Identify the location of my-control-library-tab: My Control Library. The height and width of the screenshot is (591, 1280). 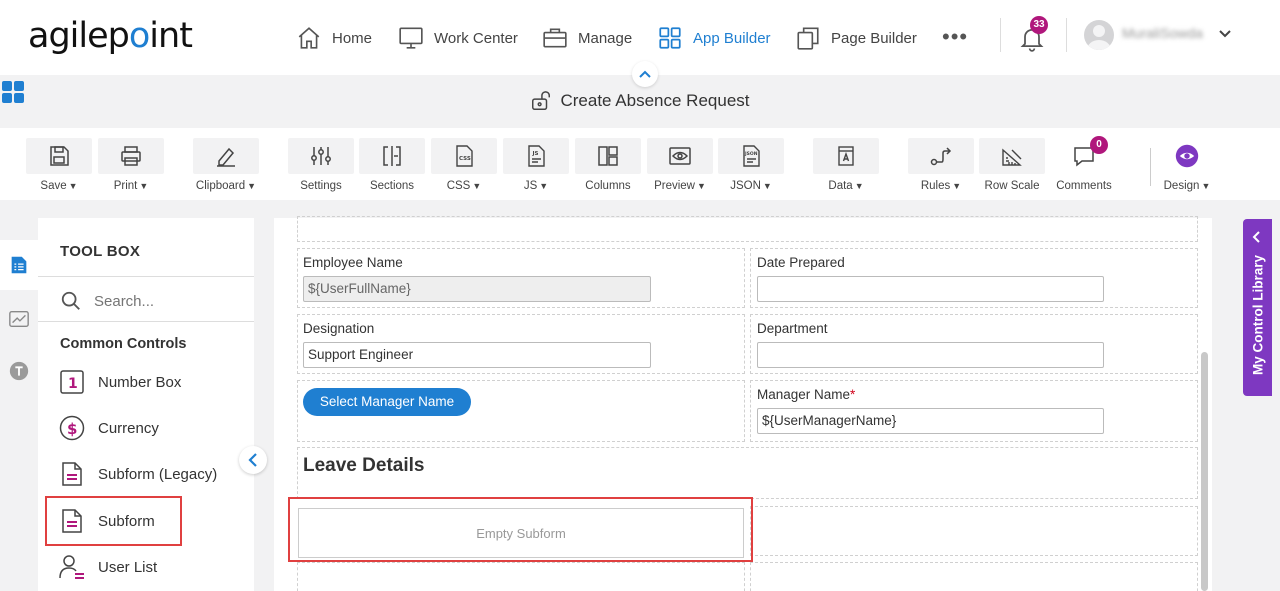
(1257, 307).